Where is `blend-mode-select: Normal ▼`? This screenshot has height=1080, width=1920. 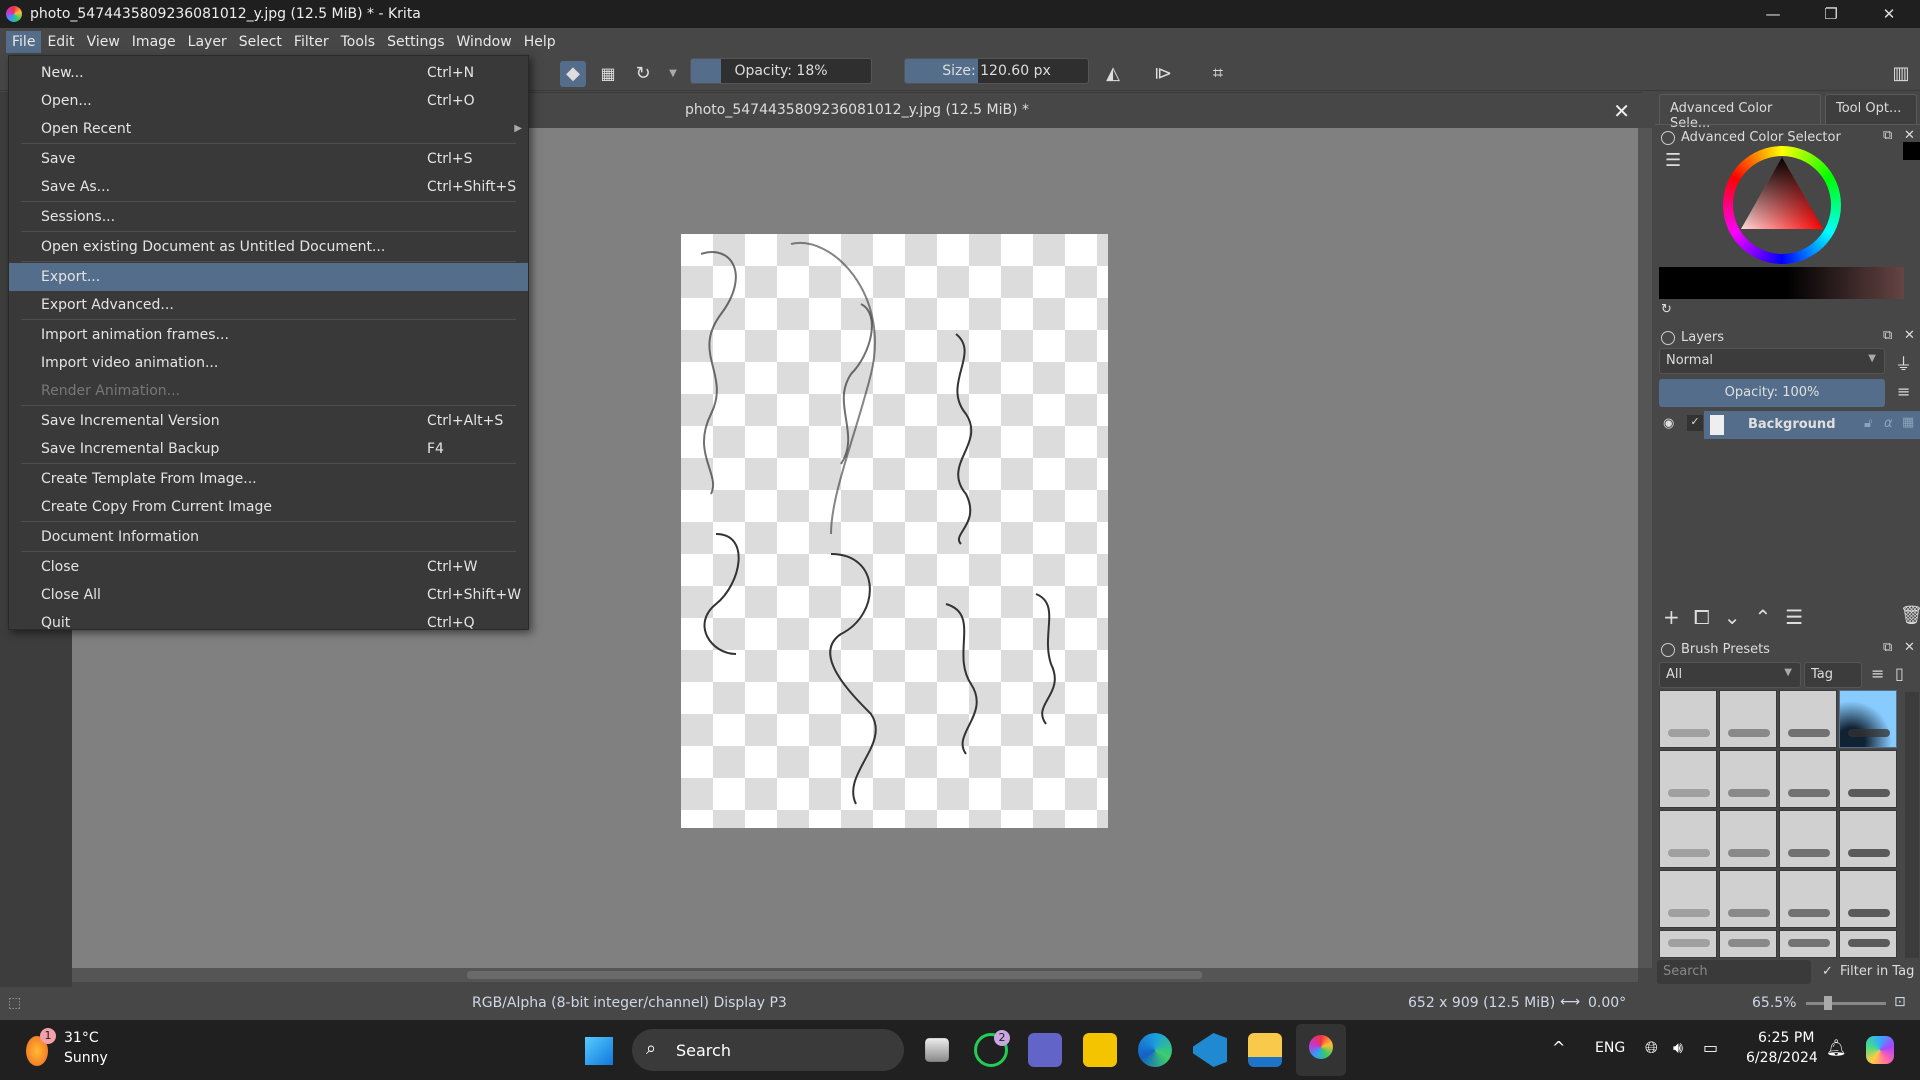 blend-mode-select: Normal ▼ is located at coordinates (1772, 361).